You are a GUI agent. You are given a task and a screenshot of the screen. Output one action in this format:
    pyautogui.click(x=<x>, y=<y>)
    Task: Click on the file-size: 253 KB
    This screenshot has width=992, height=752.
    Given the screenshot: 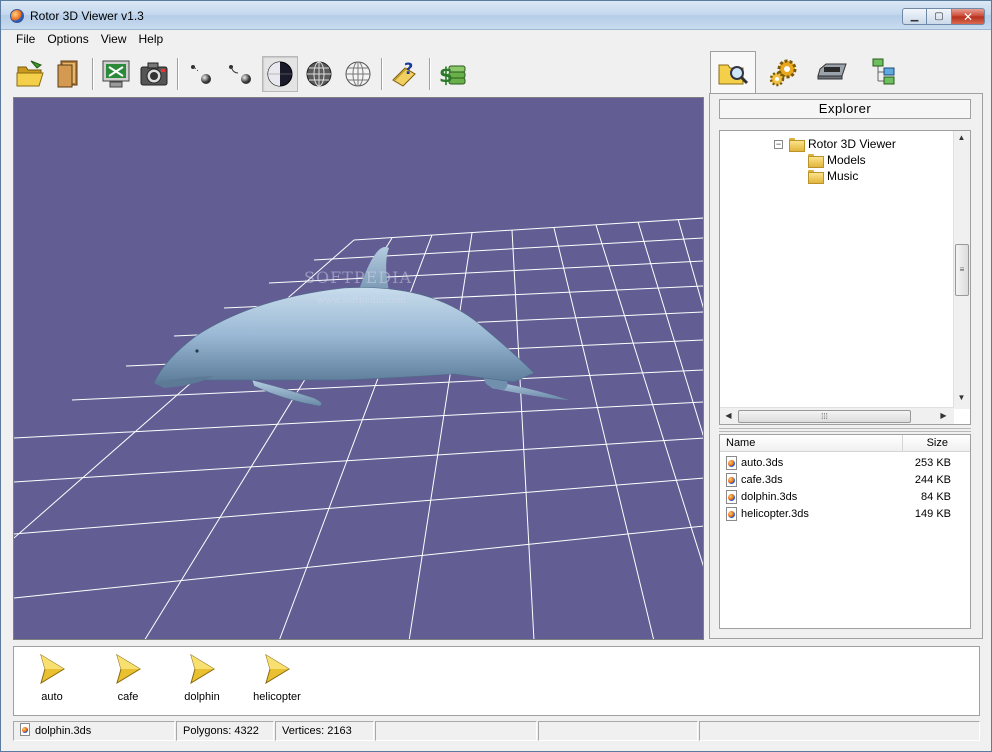 What is the action you would take?
    pyautogui.click(x=932, y=463)
    